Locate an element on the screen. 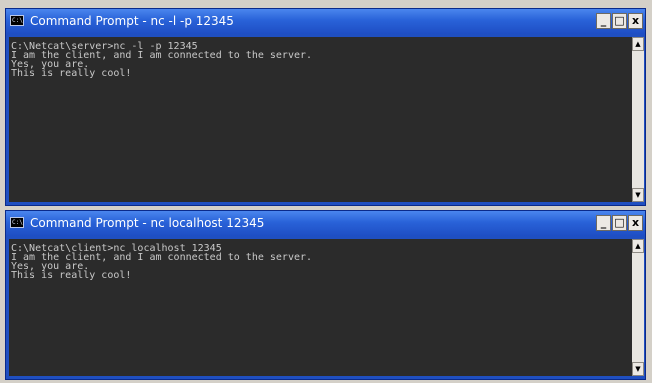 The height and width of the screenshot is (383, 652). window-title: Command Prompt - nc -l -p 12345 is located at coordinates (132, 21).